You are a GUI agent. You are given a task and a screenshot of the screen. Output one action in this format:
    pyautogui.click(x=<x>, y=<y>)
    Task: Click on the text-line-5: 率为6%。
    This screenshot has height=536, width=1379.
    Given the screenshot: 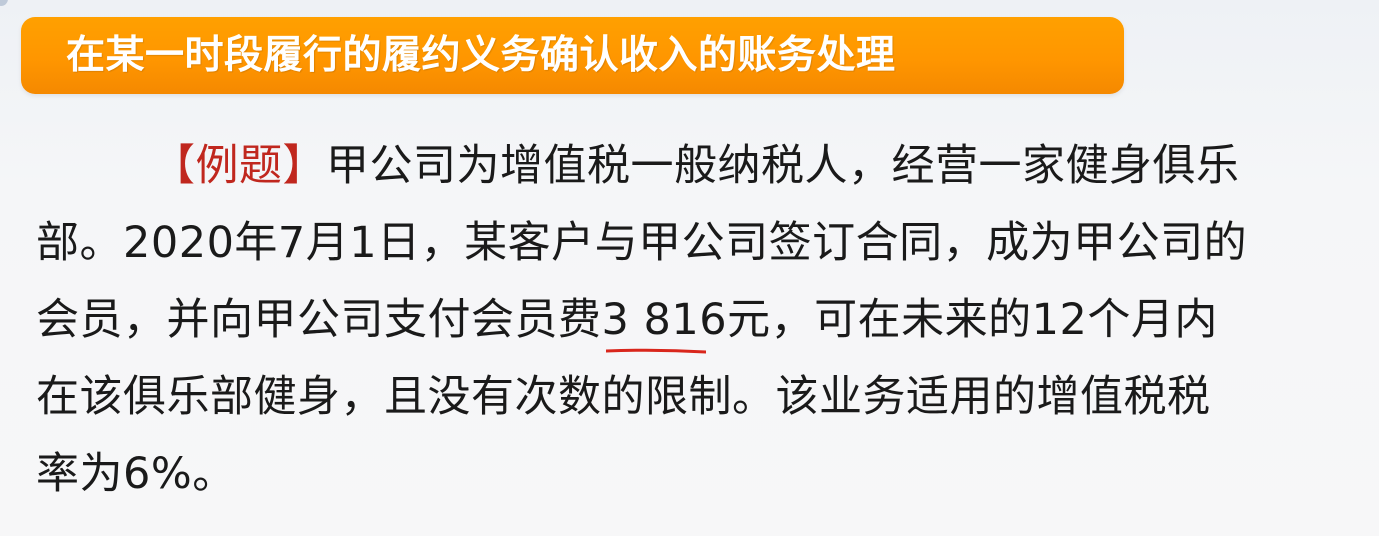 What is the action you would take?
    pyautogui.click(x=136, y=474)
    